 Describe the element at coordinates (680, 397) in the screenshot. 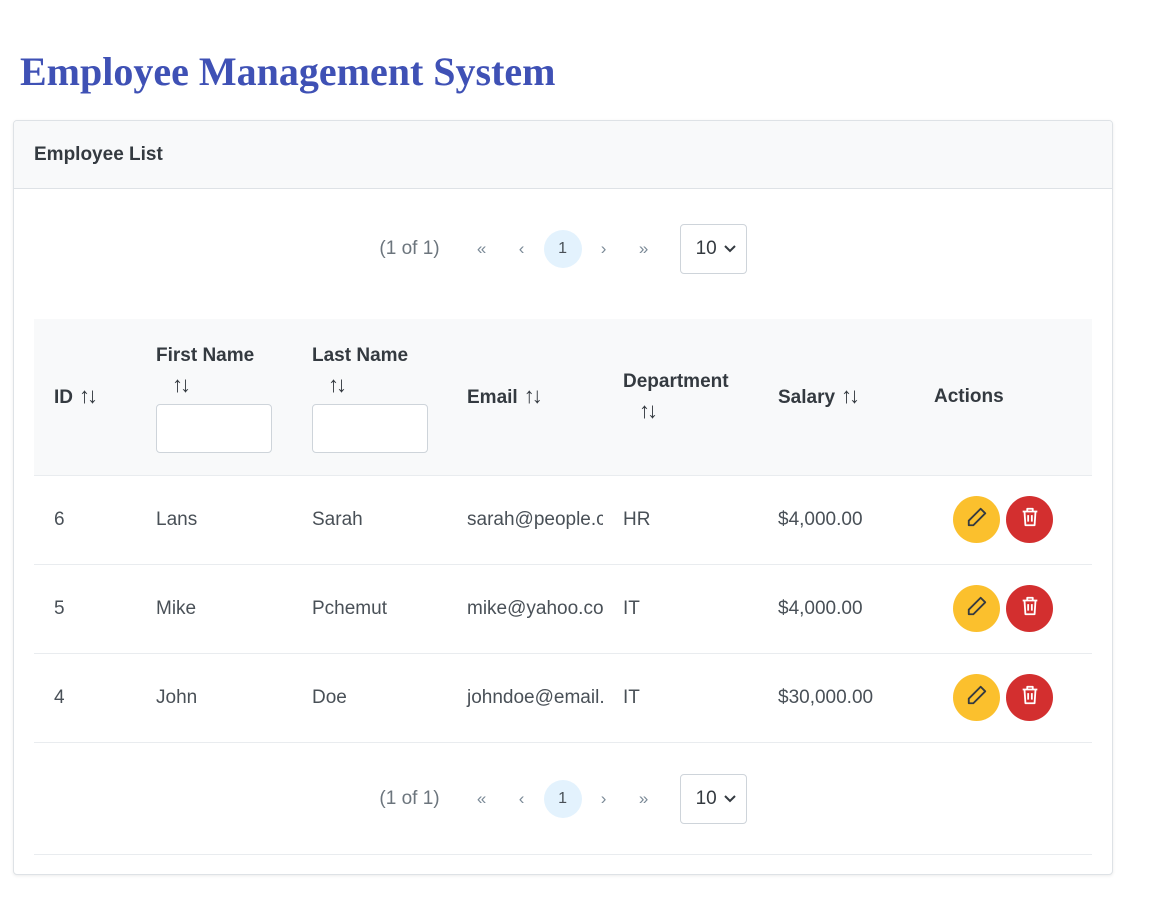

I see `column-header-department: Department ↑↓` at that location.